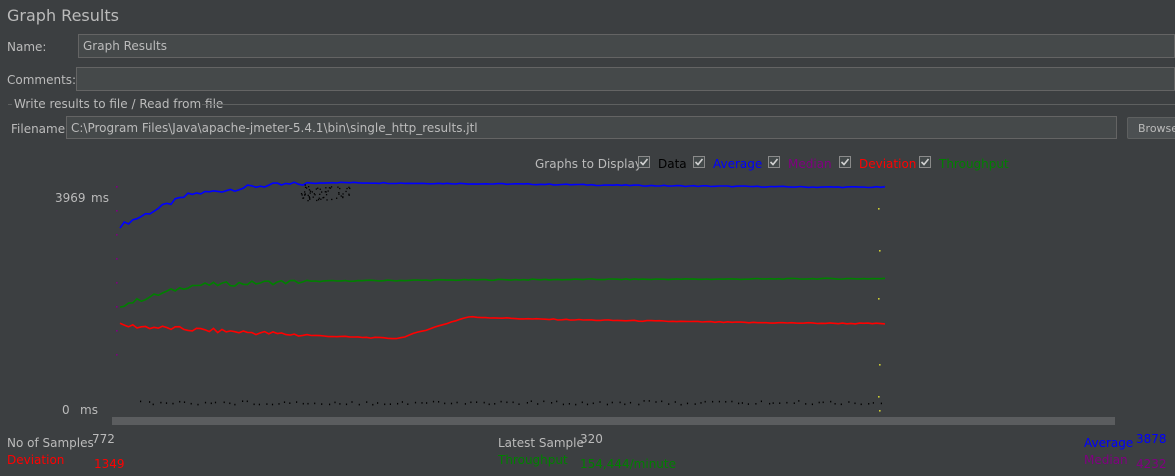 The width and height of the screenshot is (1175, 476). I want to click on checkbox-throughput, so click(925, 162).